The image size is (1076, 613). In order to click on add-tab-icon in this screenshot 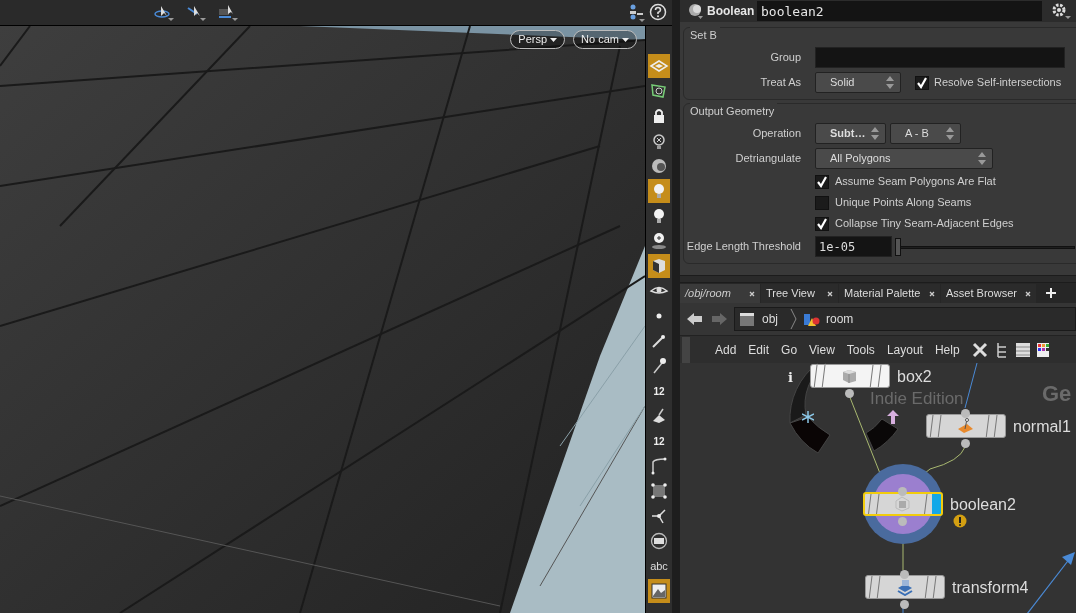, I will do `click(1051, 293)`.